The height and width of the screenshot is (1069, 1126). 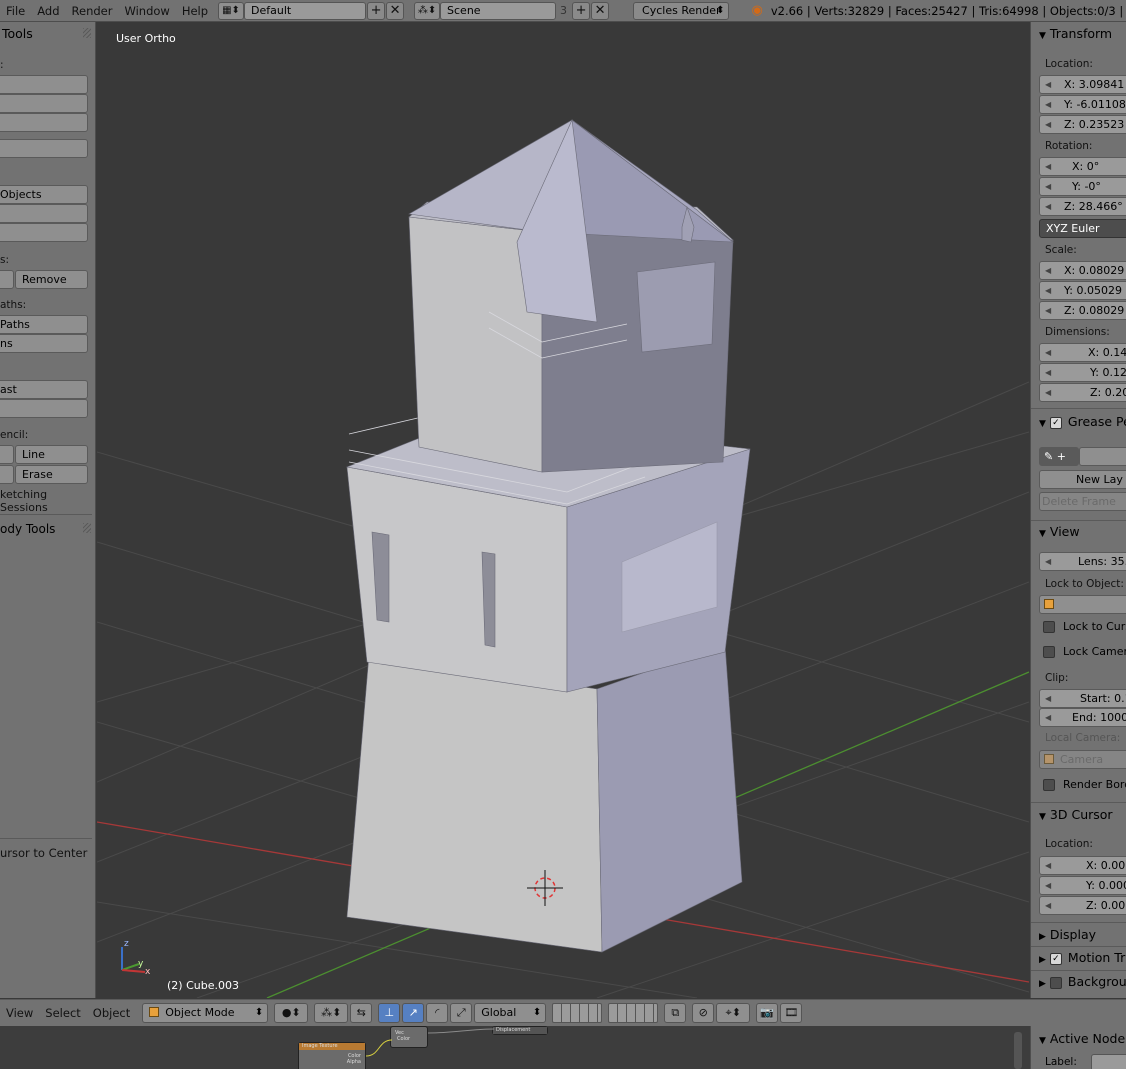 What do you see at coordinates (767, 1013) in the screenshot?
I see `render-opengl-icon: 📷` at bounding box center [767, 1013].